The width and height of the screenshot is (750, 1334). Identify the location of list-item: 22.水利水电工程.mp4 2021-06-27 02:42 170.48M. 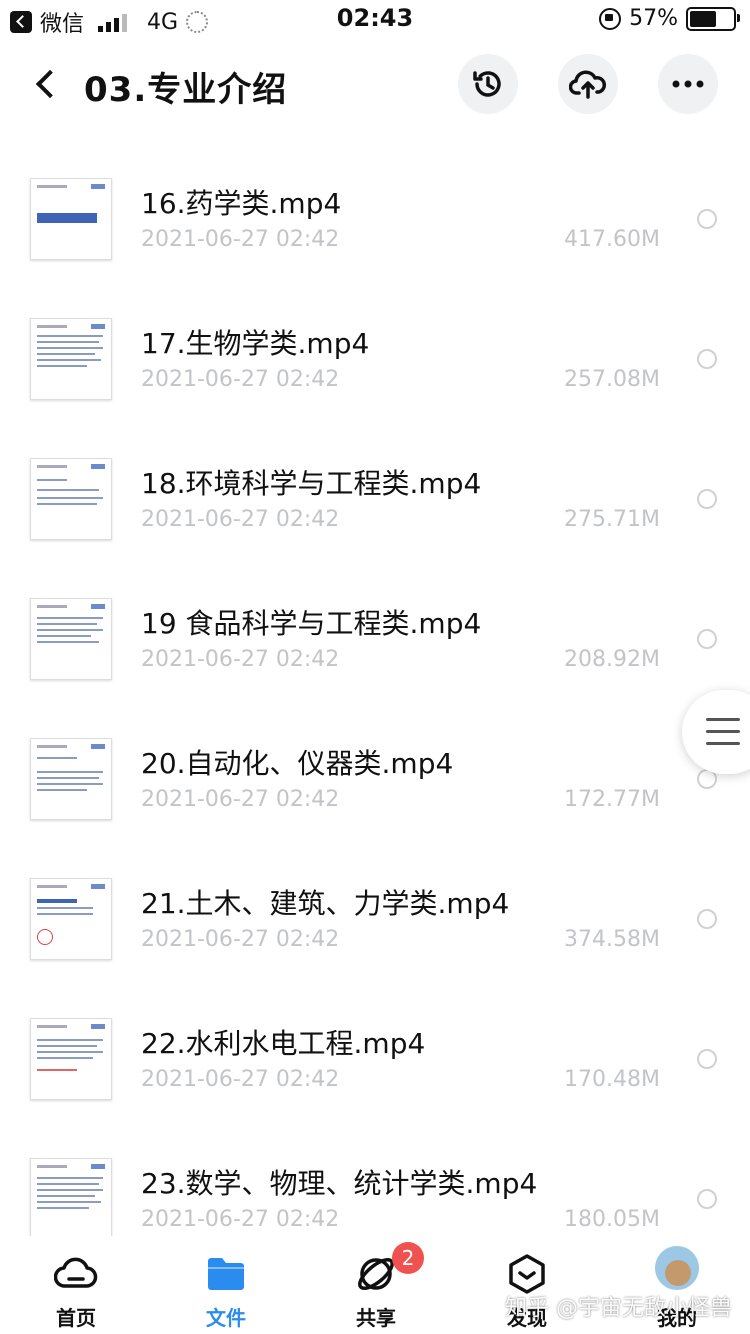
(375, 1040).